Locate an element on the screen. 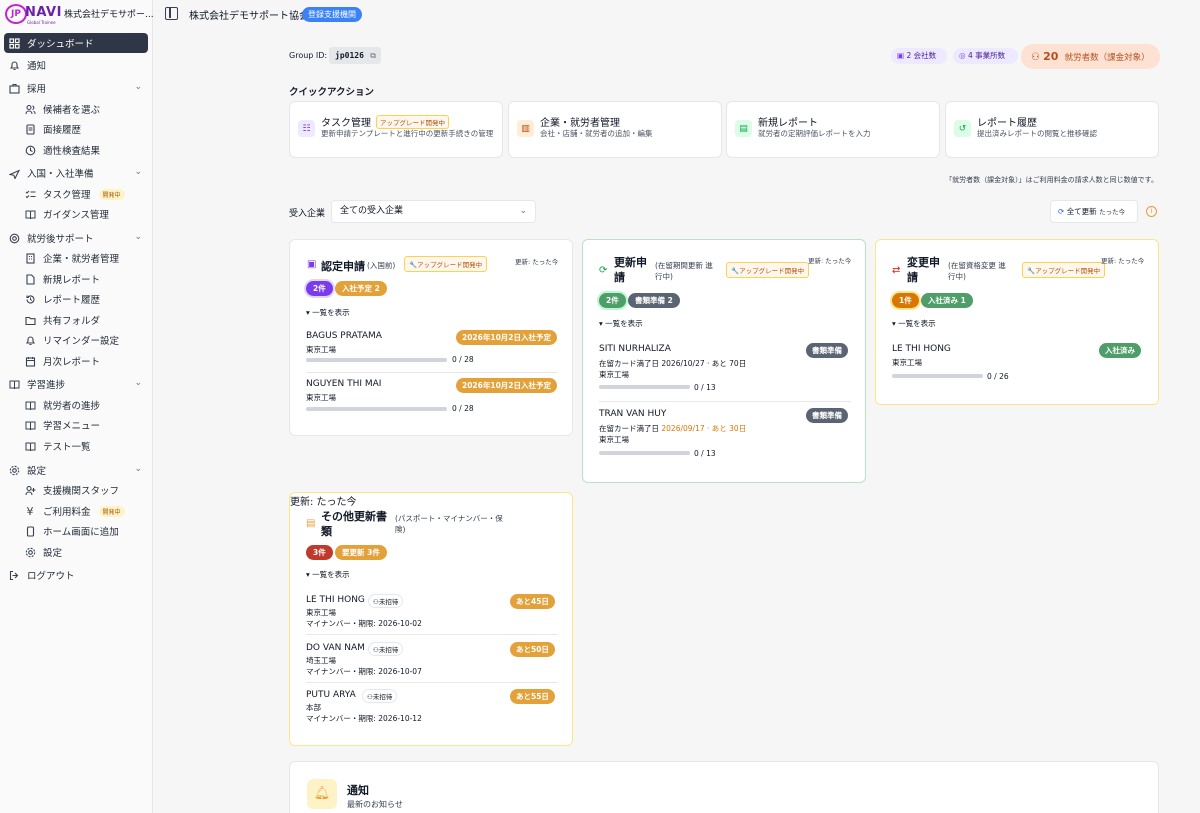  status-chip: 入社済み 1 is located at coordinates (947, 300).